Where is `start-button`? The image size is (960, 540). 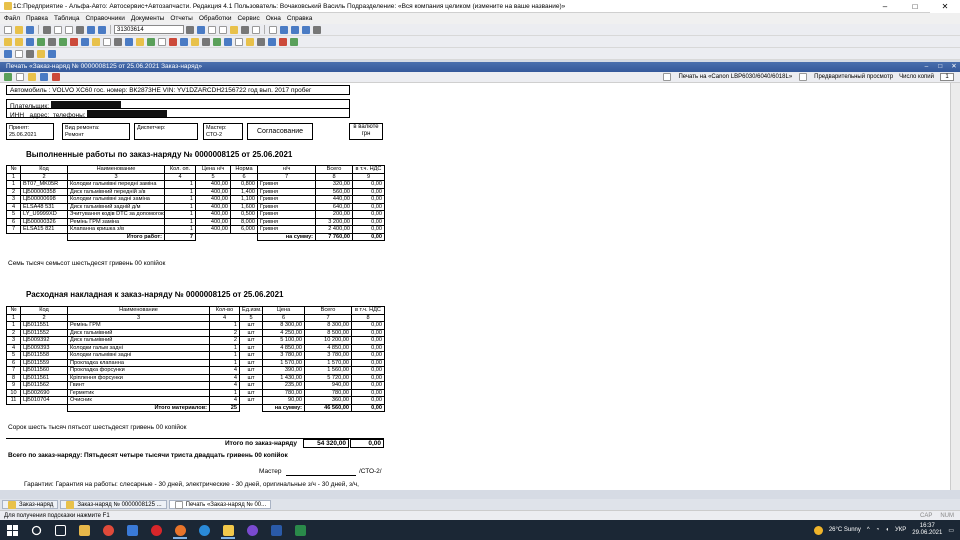 start-button is located at coordinates (12, 530).